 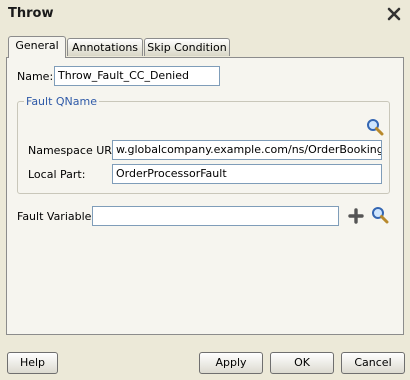 I want to click on ok-button: OK, so click(x=302, y=363).